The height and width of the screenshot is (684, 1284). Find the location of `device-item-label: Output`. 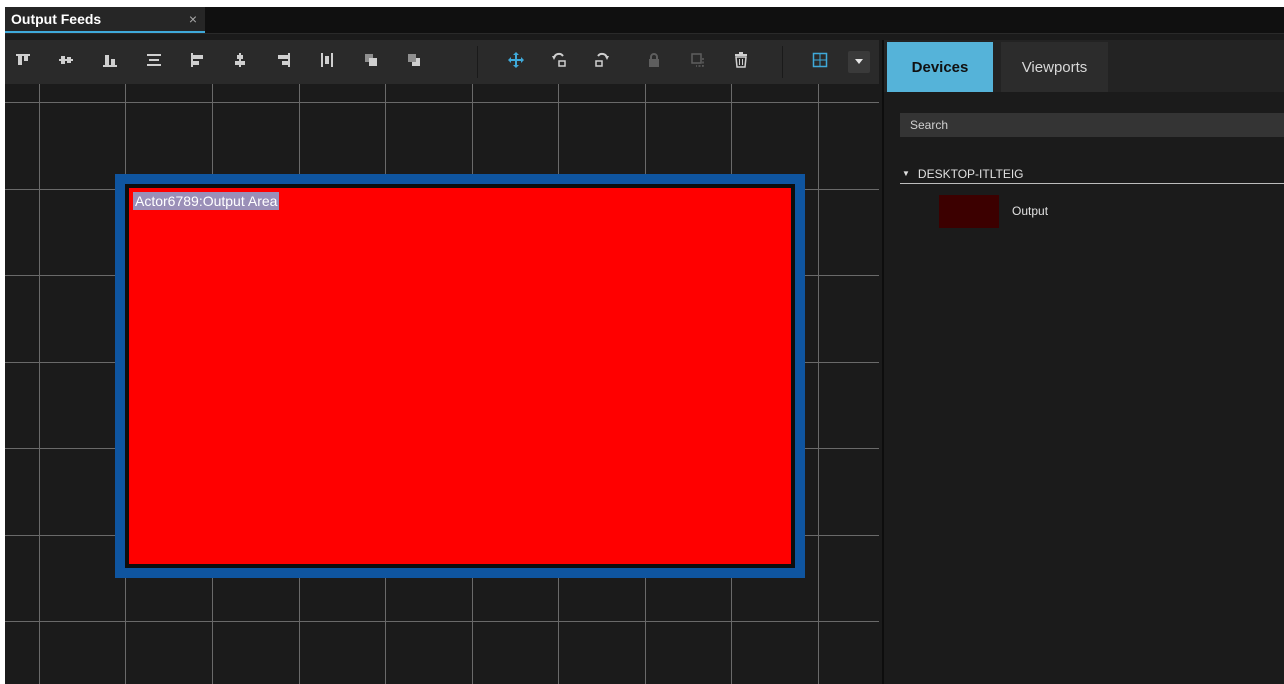

device-item-label: Output is located at coordinates (1030, 211).